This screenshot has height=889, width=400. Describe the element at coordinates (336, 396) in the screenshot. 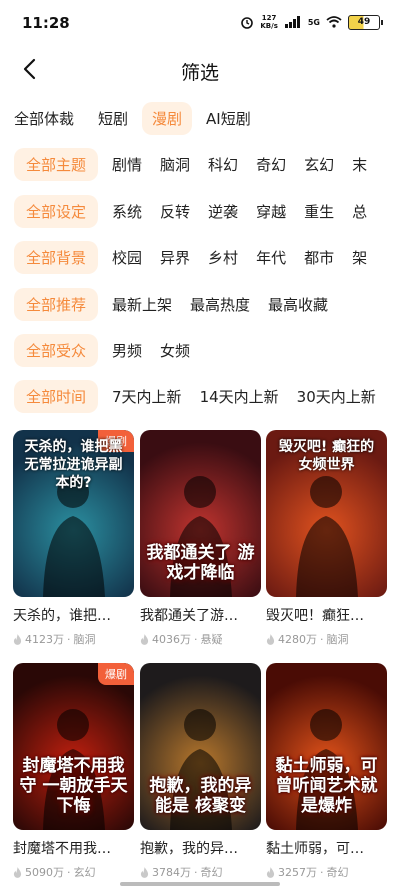

I see `filter-option: 30天内上新` at that location.